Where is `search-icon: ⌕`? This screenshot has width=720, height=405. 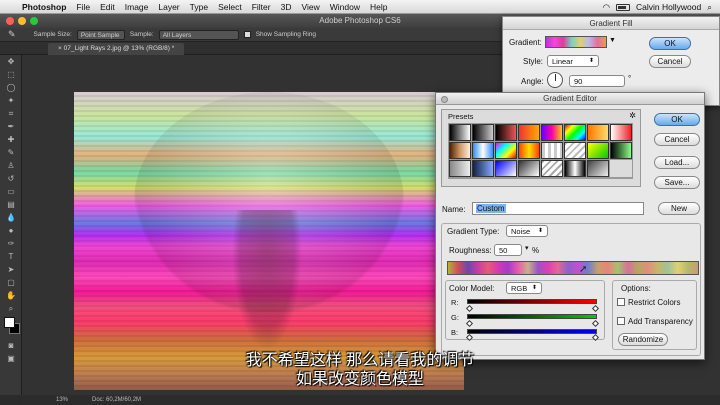
search-icon: ⌕ is located at coordinates (709, 7).